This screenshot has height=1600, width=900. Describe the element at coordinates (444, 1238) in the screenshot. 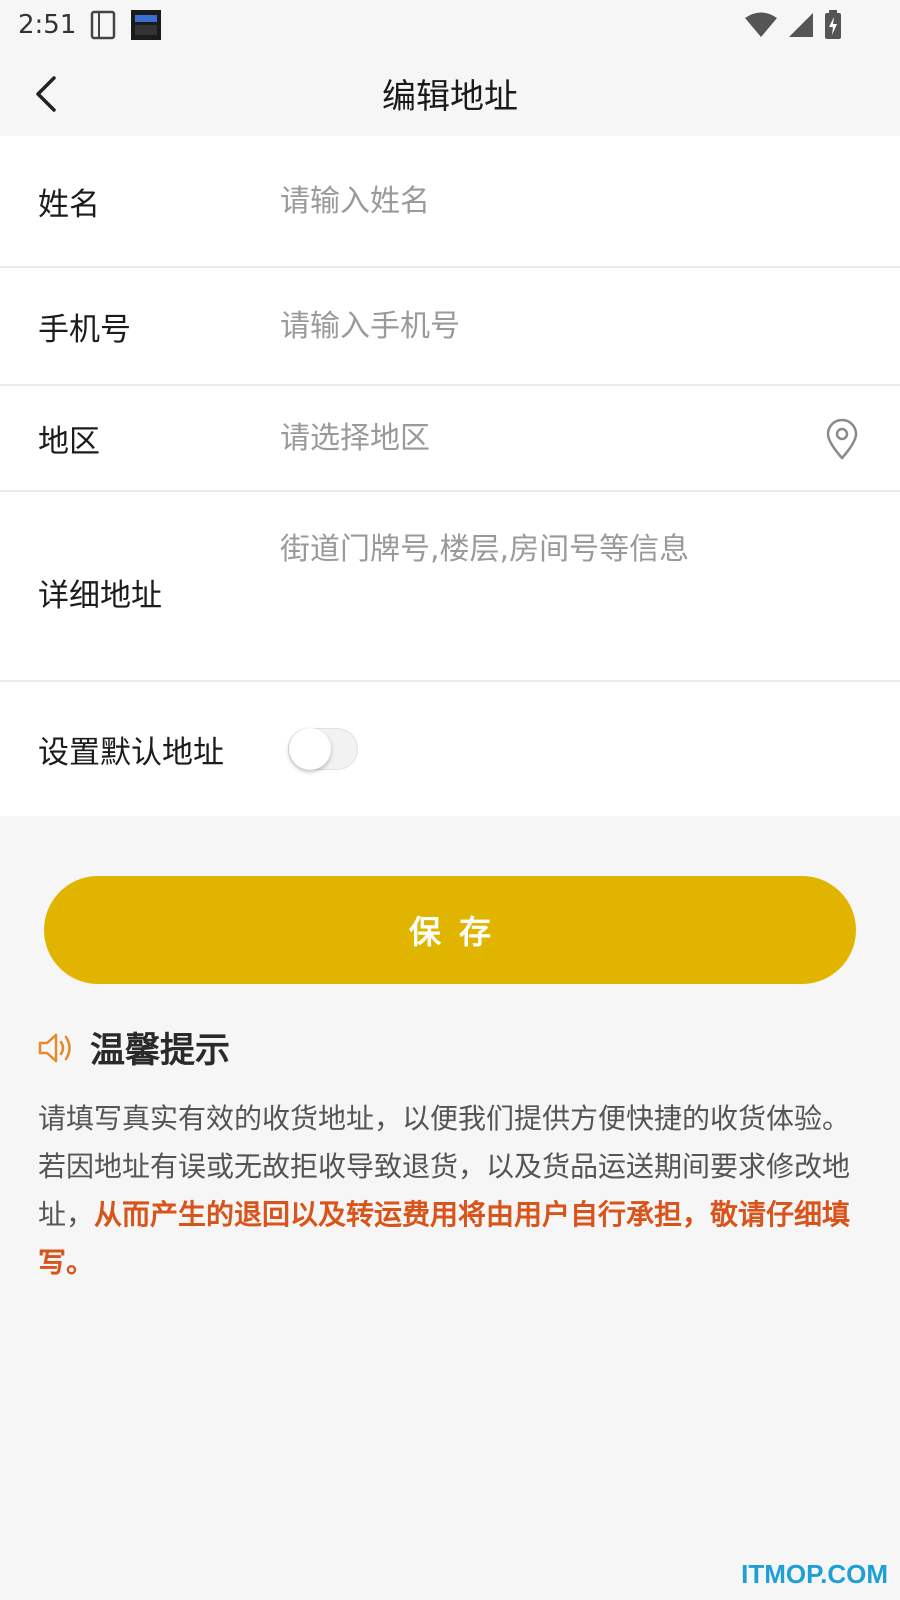

I see `tip-highlight-text: 从而产生的退回以及转运费用将由用户自行承担，敬请仔细填写。` at that location.